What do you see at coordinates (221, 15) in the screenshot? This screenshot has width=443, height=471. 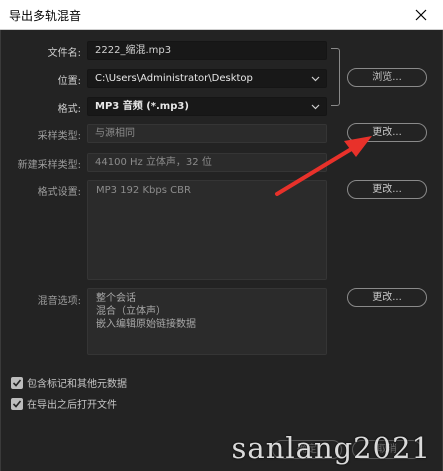 I see `title-bar: 导出多轨混音` at bounding box center [221, 15].